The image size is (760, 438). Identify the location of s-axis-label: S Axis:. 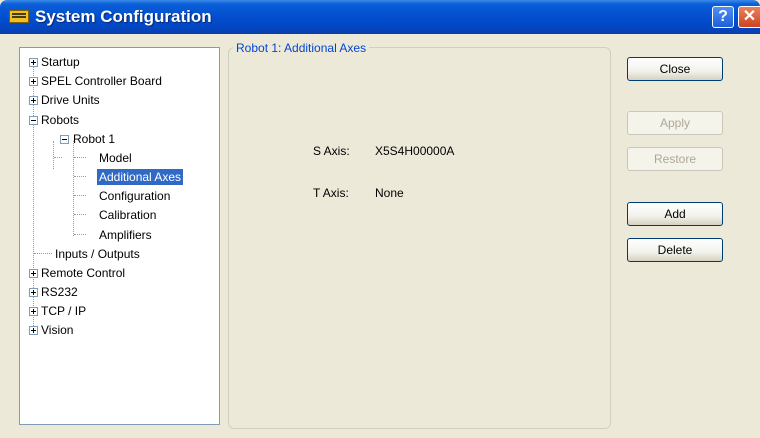
(331, 151).